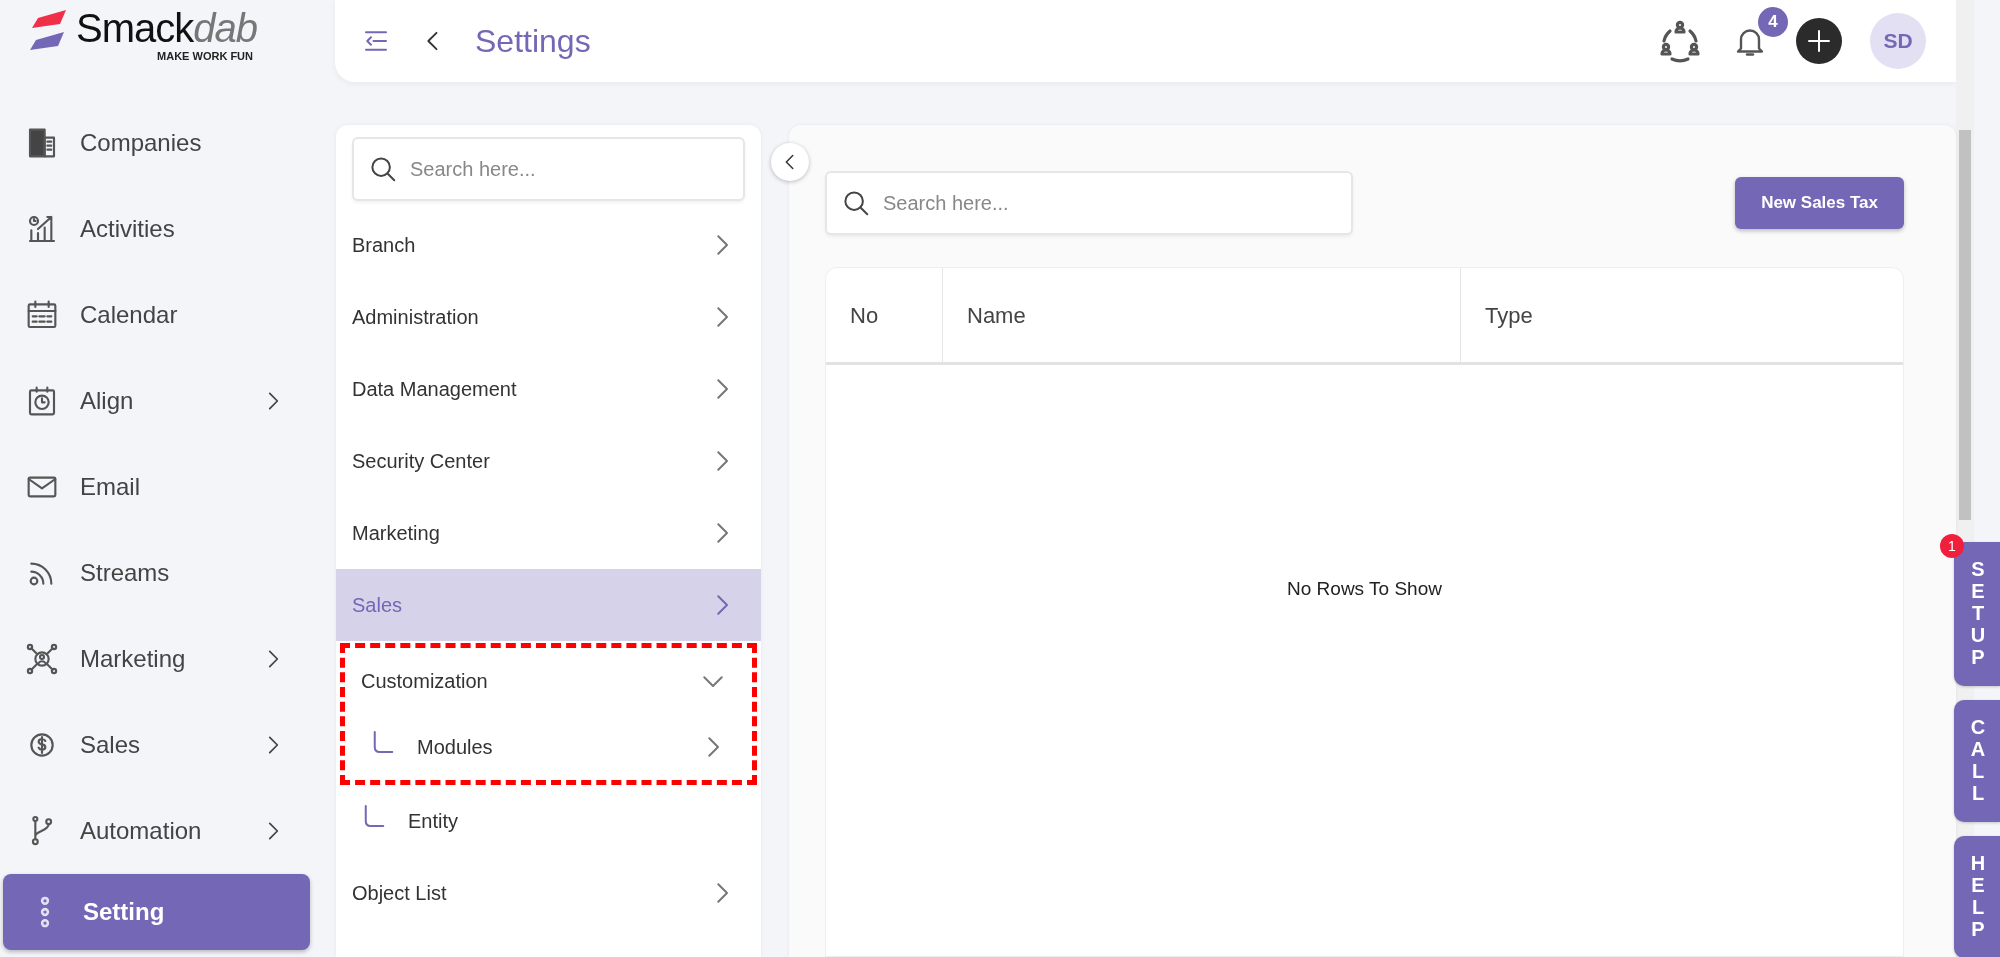 This screenshot has height=957, width=2000. What do you see at coordinates (548, 317) in the screenshot?
I see `settings-menu-item: Administration` at bounding box center [548, 317].